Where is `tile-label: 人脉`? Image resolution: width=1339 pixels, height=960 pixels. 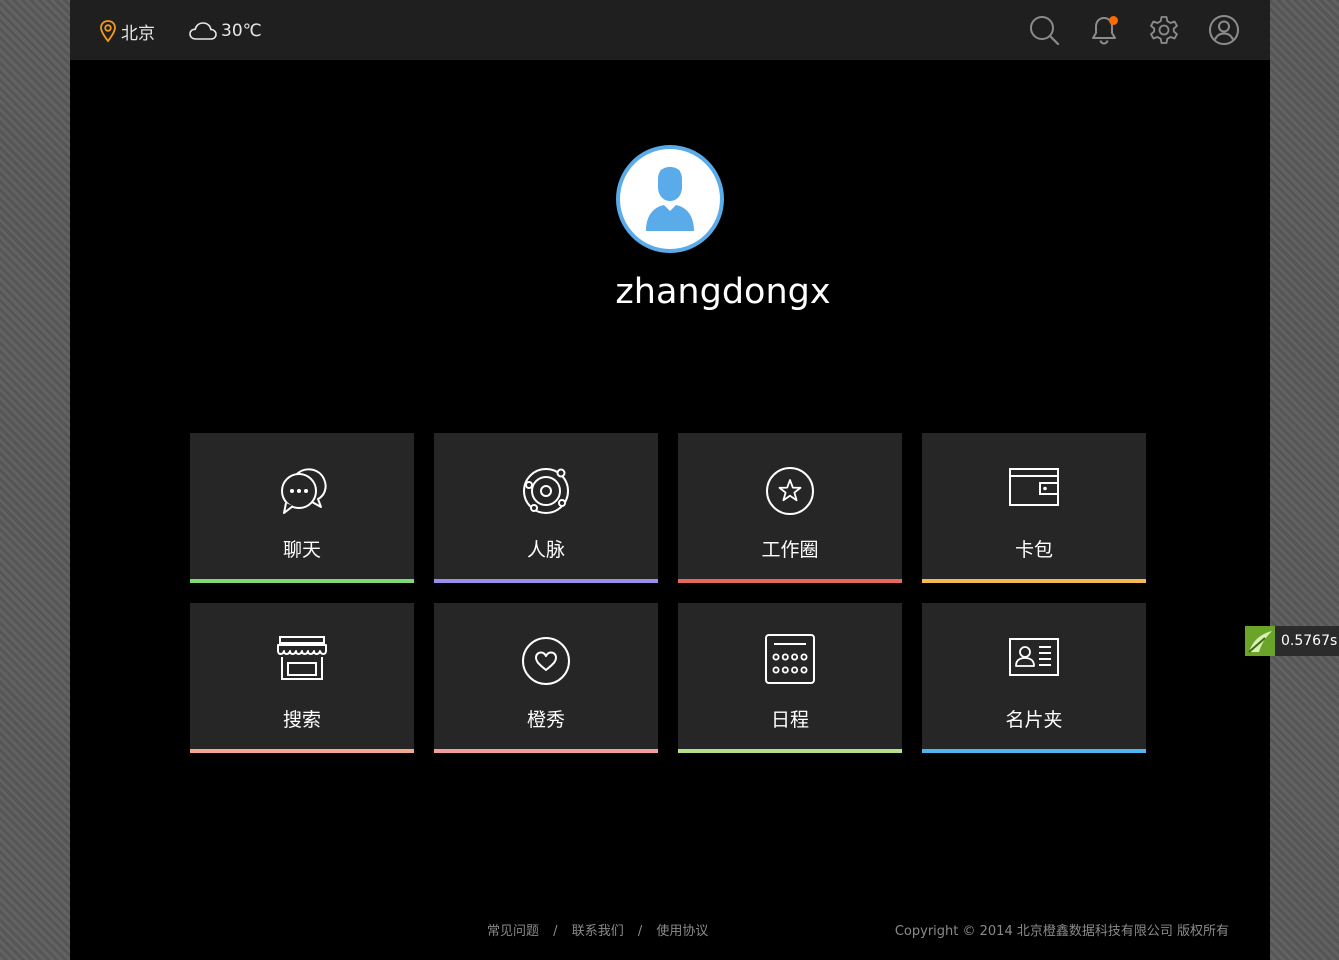
tile-label: 人脉 is located at coordinates (545, 550).